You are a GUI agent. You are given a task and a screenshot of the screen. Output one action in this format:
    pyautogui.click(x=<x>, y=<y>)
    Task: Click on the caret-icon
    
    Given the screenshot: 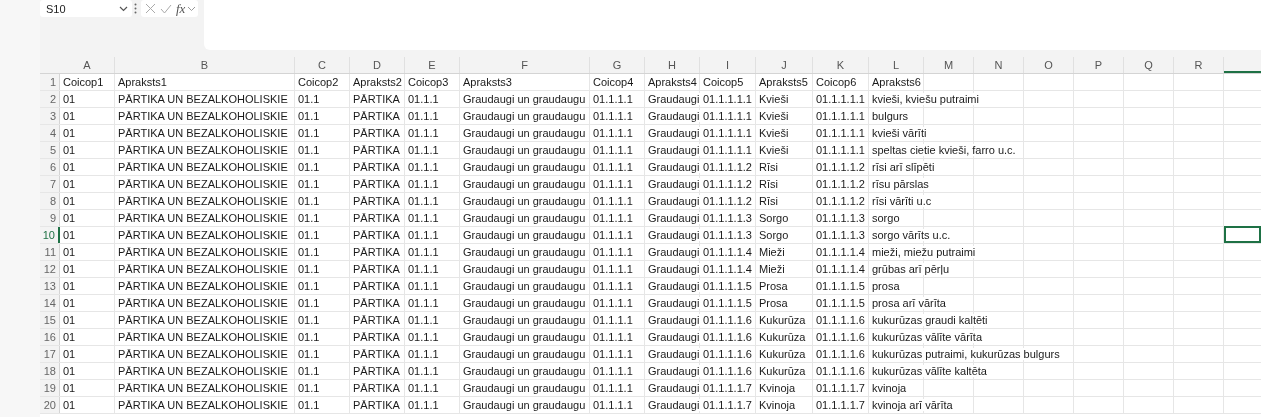 What is the action you would take?
    pyautogui.click(x=192, y=8)
    